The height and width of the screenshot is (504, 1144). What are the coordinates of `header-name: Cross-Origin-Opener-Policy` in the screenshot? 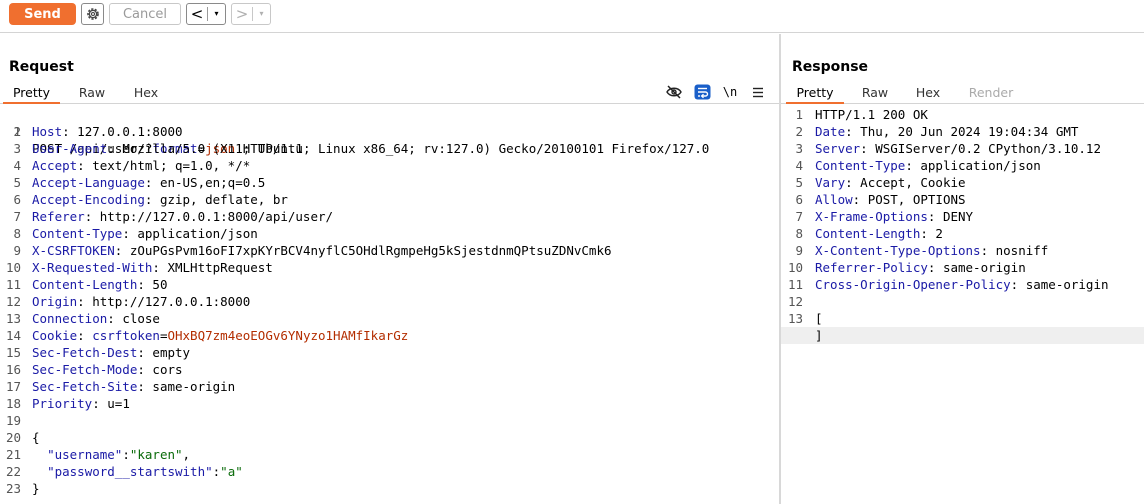 It's located at (913, 284).